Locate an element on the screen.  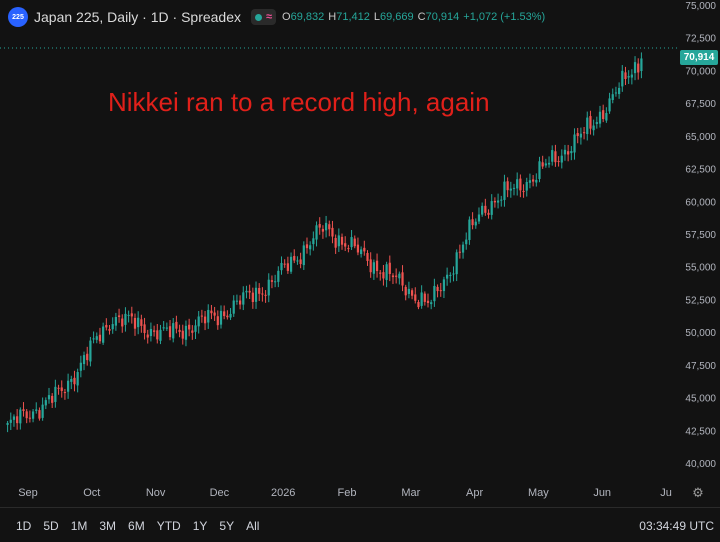
y-tick-label: 57,500 is located at coordinates (700, 235).